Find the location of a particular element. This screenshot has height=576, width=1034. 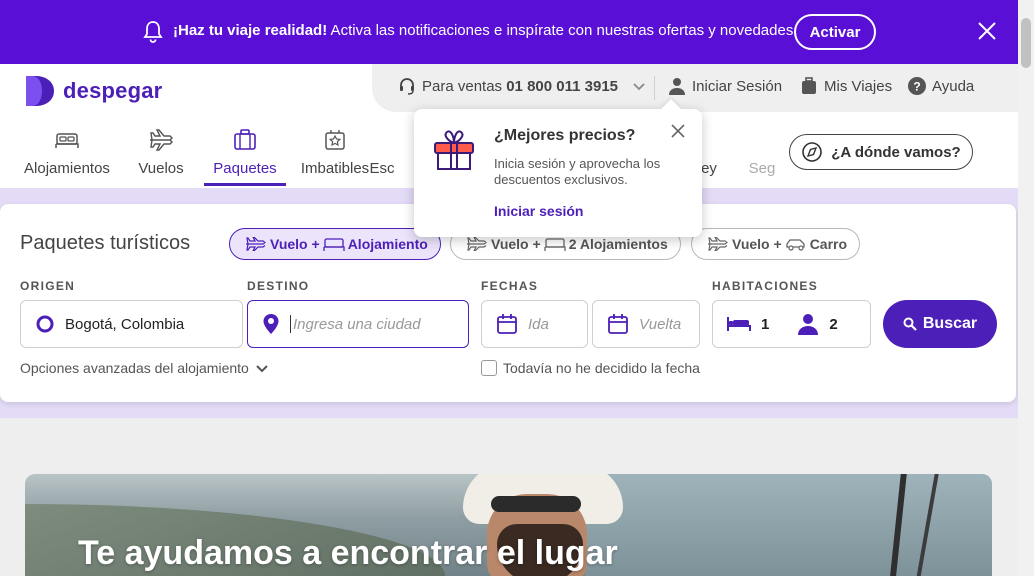

sales-label: Para ventas is located at coordinates (462, 86).